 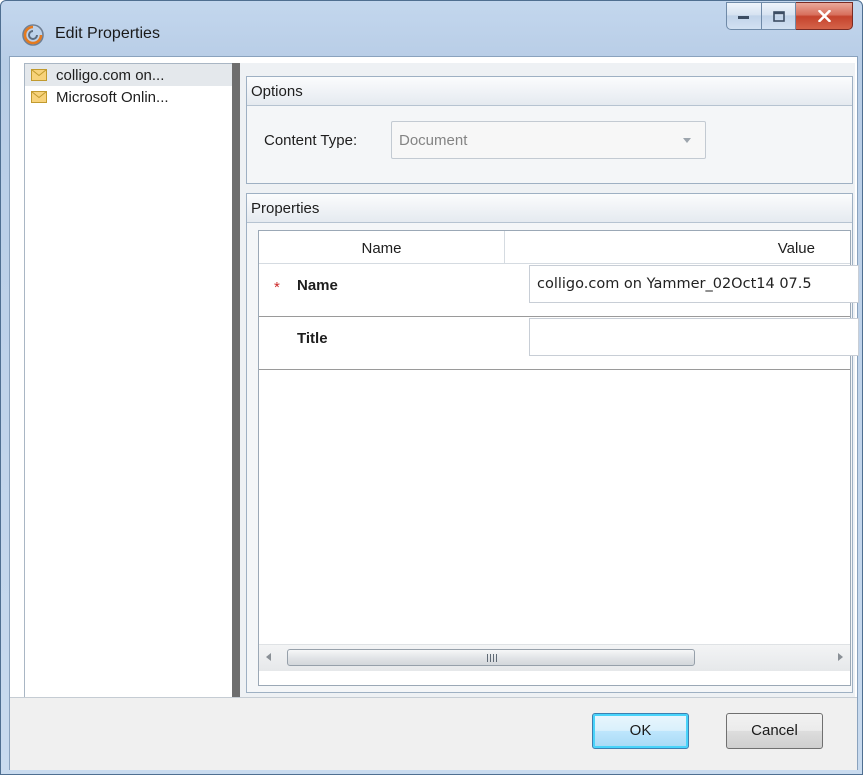 I want to click on title-bar: Edit Properties, so click(x=431, y=29).